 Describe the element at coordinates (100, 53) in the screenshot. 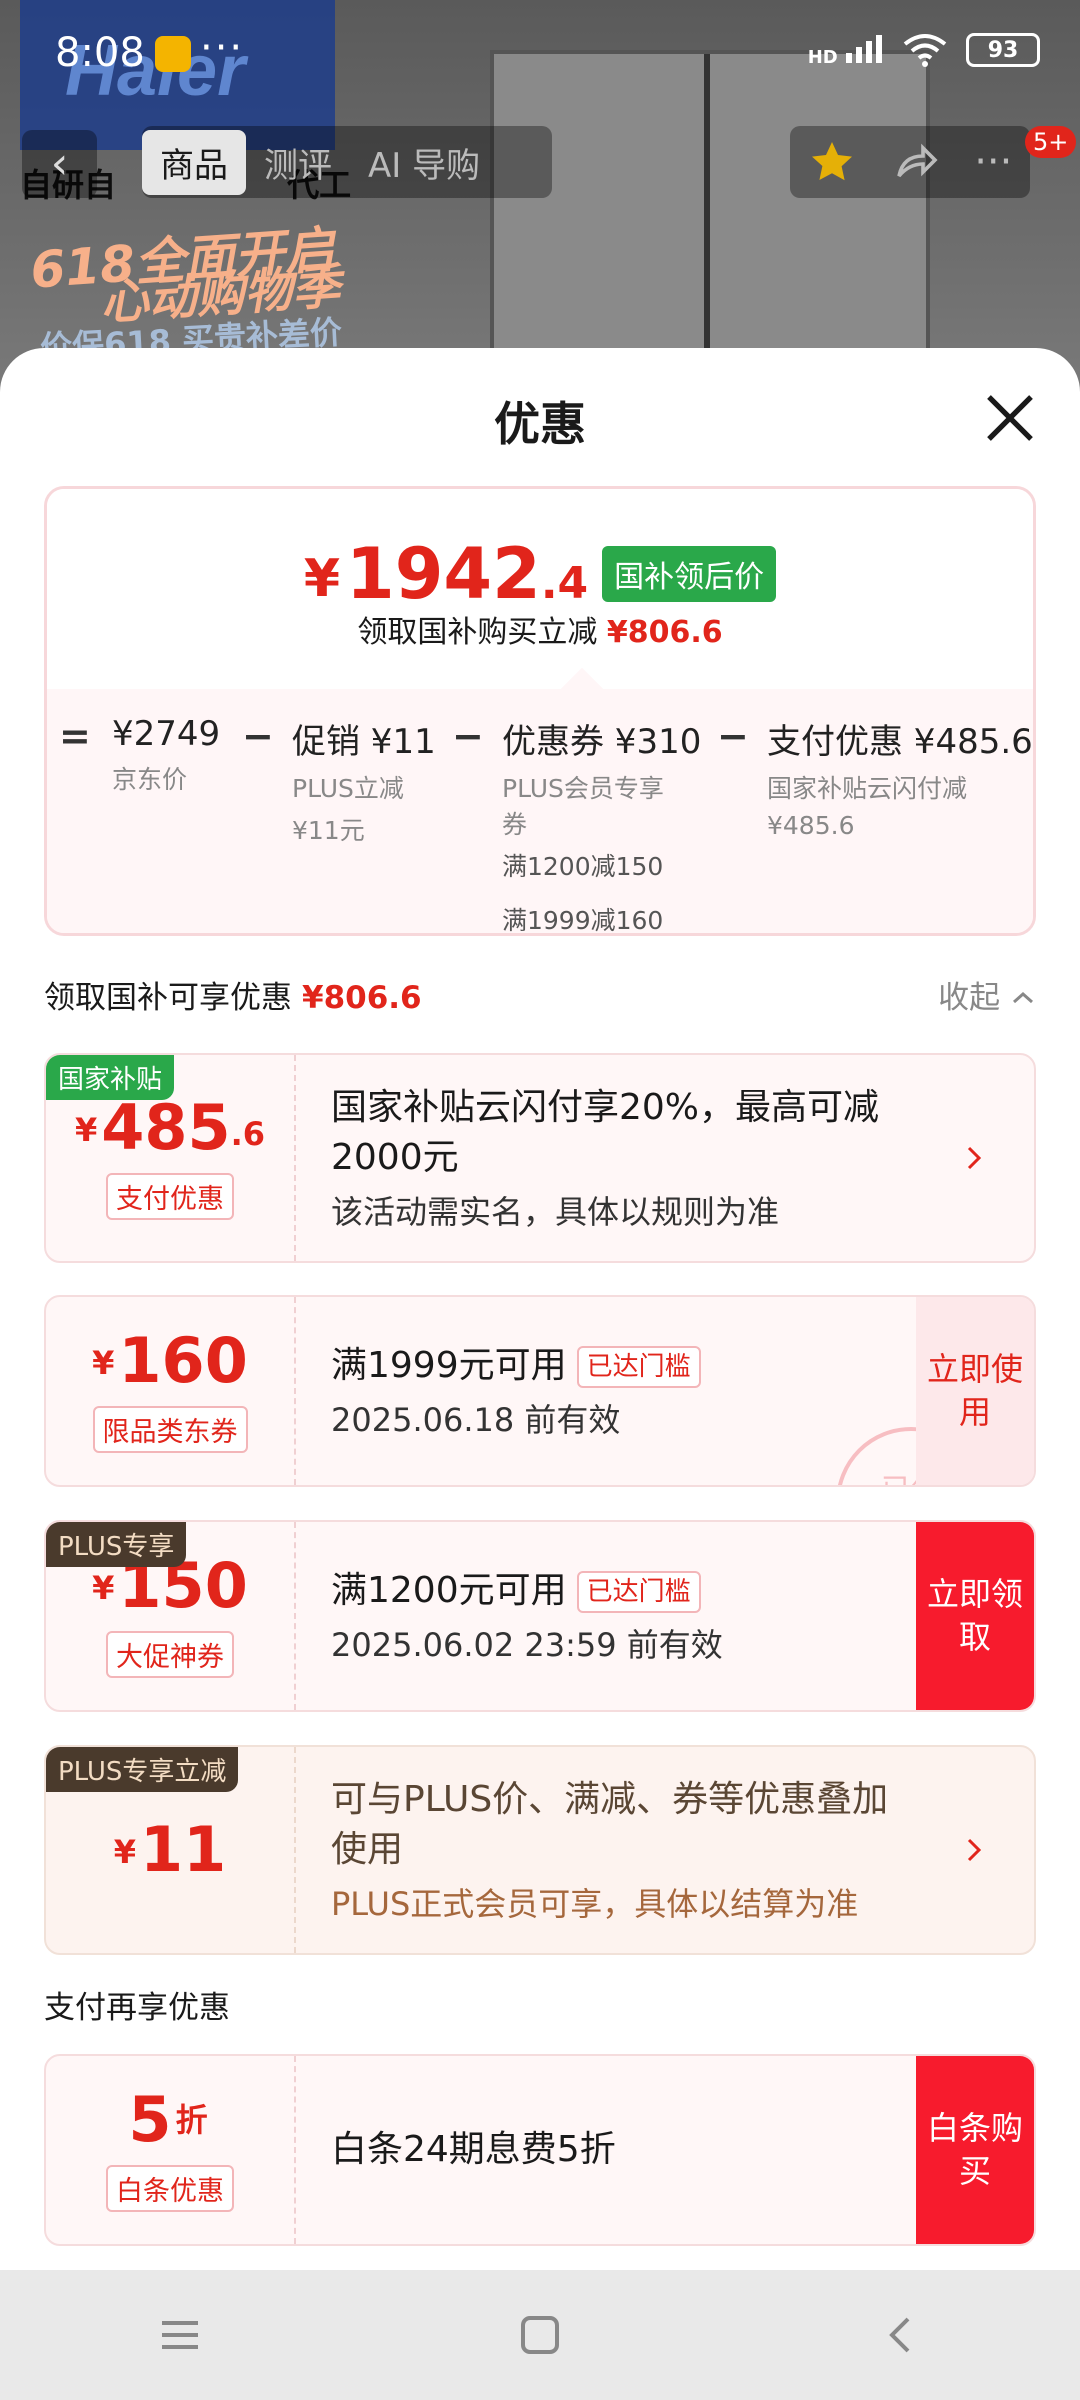

I see `status-time: 8:08` at that location.